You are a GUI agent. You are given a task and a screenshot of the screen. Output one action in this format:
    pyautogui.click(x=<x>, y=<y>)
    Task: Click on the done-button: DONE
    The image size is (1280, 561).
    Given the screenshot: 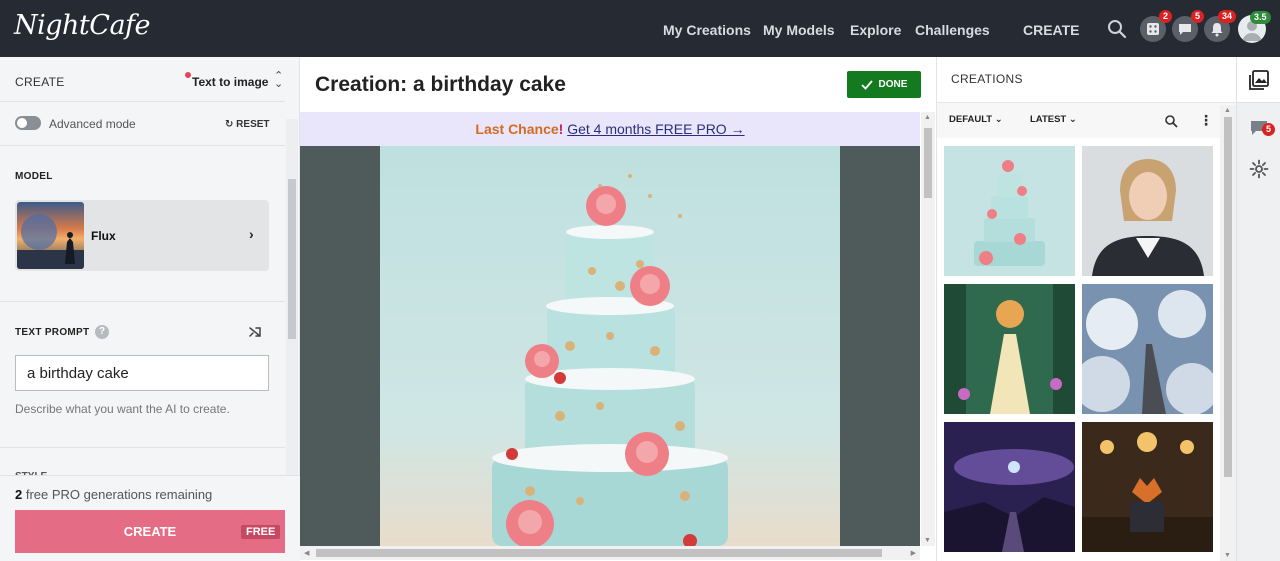 What is the action you would take?
    pyautogui.click(x=884, y=84)
    